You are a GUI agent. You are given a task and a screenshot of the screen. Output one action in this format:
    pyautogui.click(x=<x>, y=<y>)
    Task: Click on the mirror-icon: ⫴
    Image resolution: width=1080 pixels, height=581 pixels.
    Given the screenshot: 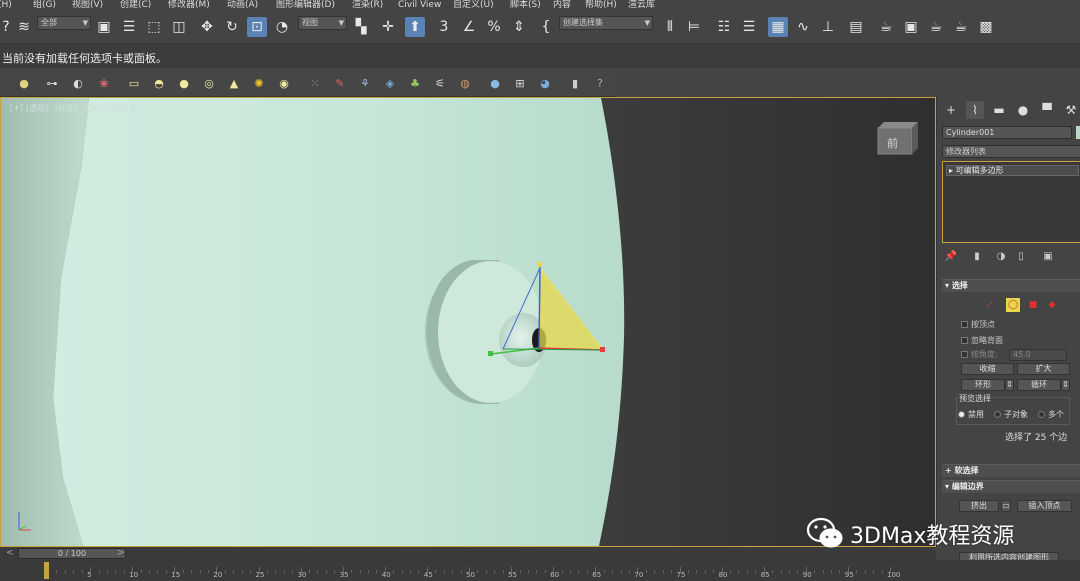 What is the action you would take?
    pyautogui.click(x=670, y=27)
    